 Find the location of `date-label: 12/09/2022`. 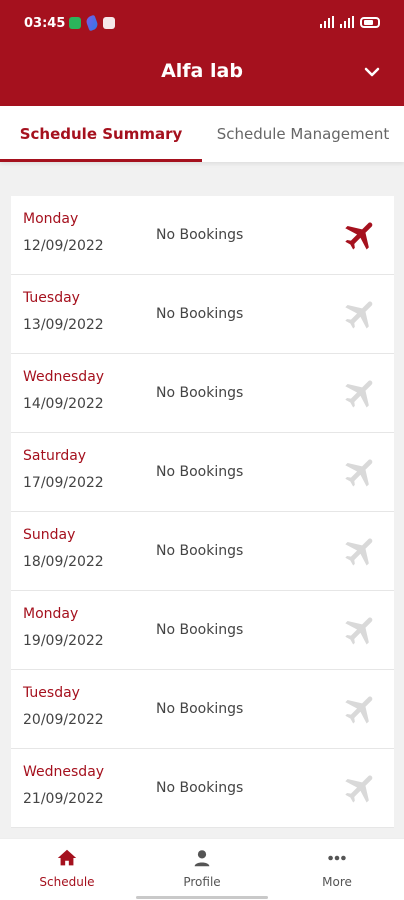

date-label: 12/09/2022 is located at coordinates (63, 246).